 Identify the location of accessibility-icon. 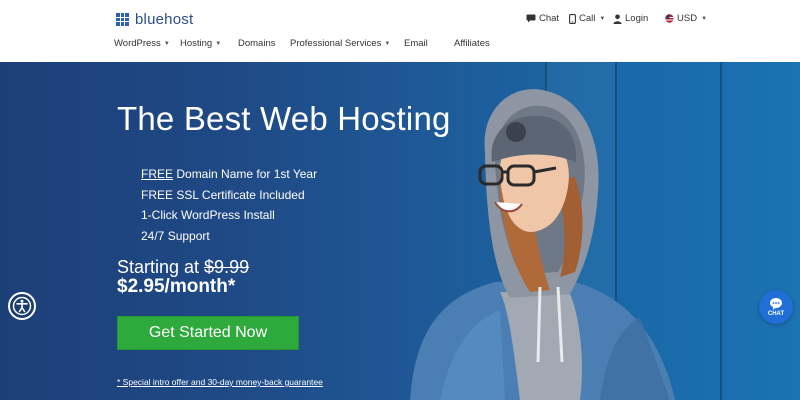
(22, 306).